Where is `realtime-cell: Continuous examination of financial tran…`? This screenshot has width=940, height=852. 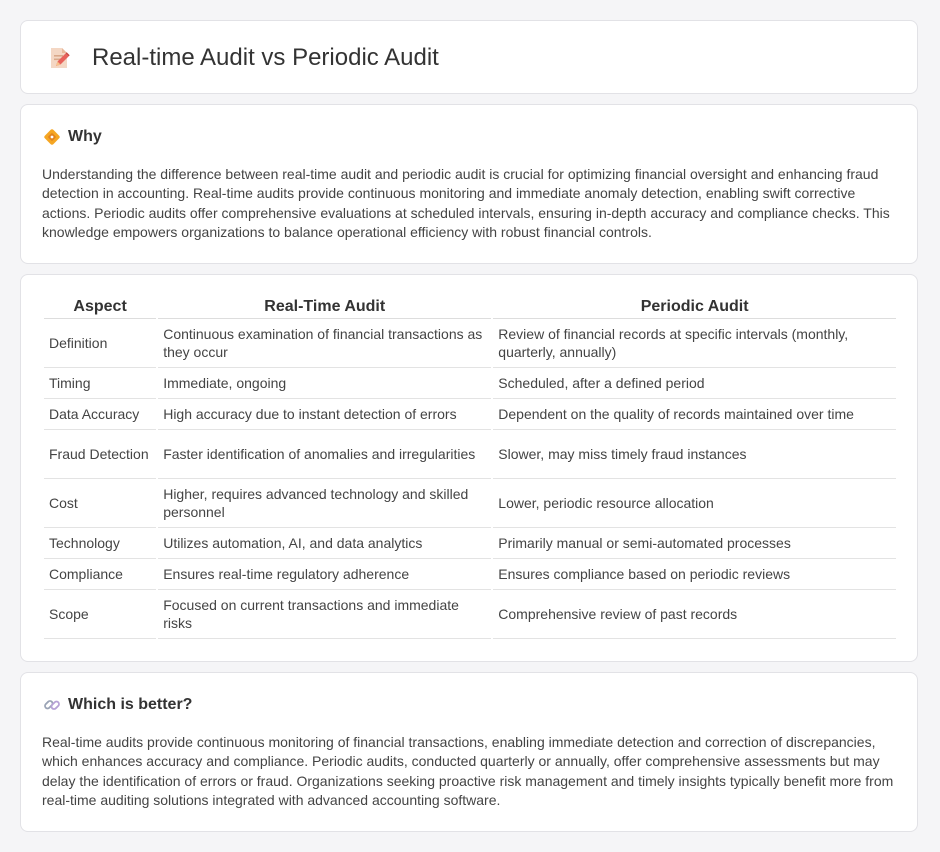 realtime-cell: Continuous examination of financial tran… is located at coordinates (325, 343).